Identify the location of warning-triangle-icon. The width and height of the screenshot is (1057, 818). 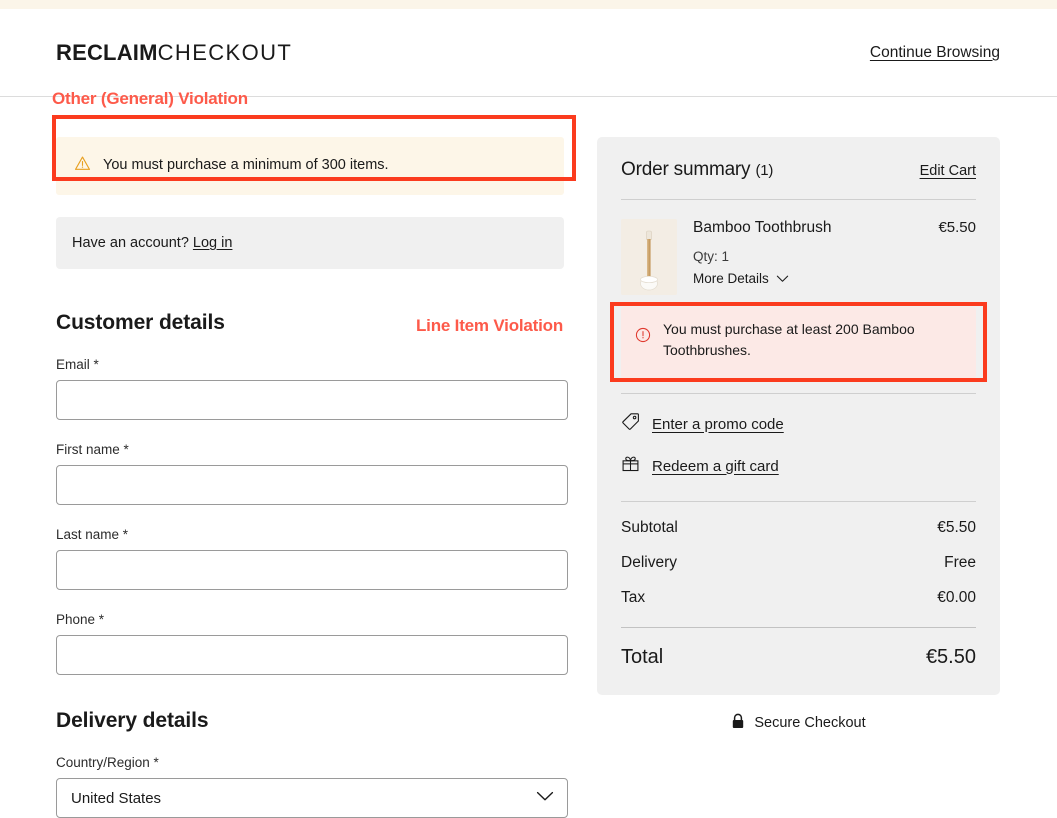
(82, 166).